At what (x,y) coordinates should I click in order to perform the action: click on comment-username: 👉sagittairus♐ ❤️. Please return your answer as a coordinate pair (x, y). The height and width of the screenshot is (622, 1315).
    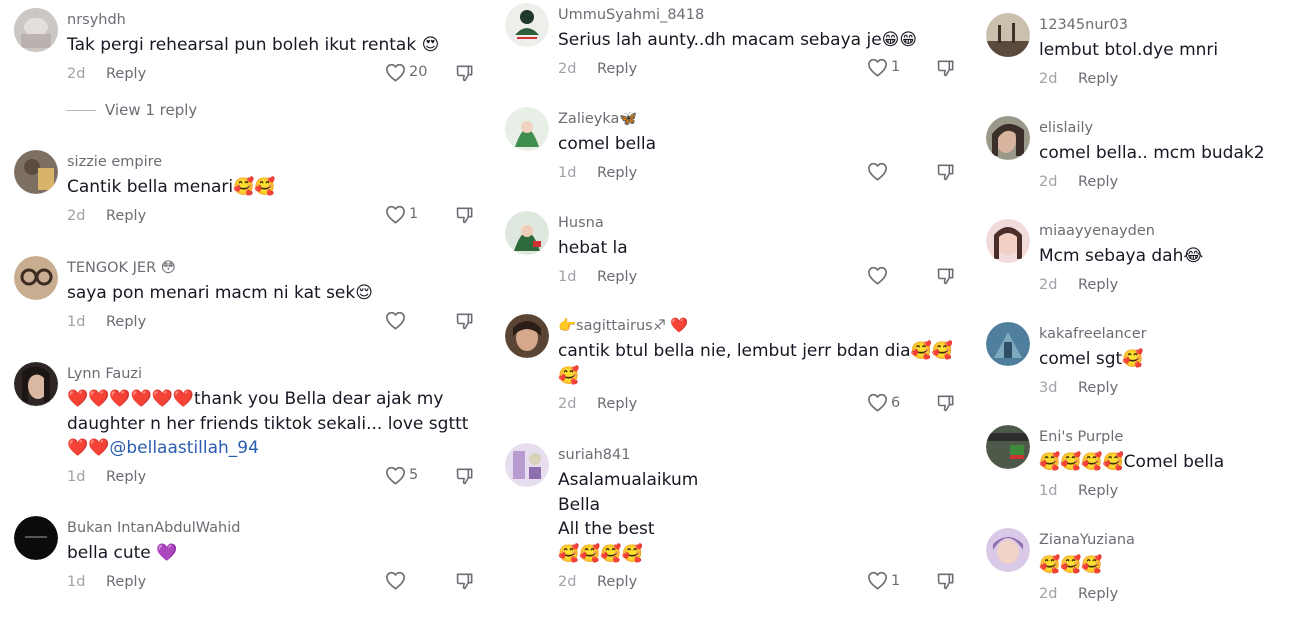
    Looking at the image, I should click on (763, 326).